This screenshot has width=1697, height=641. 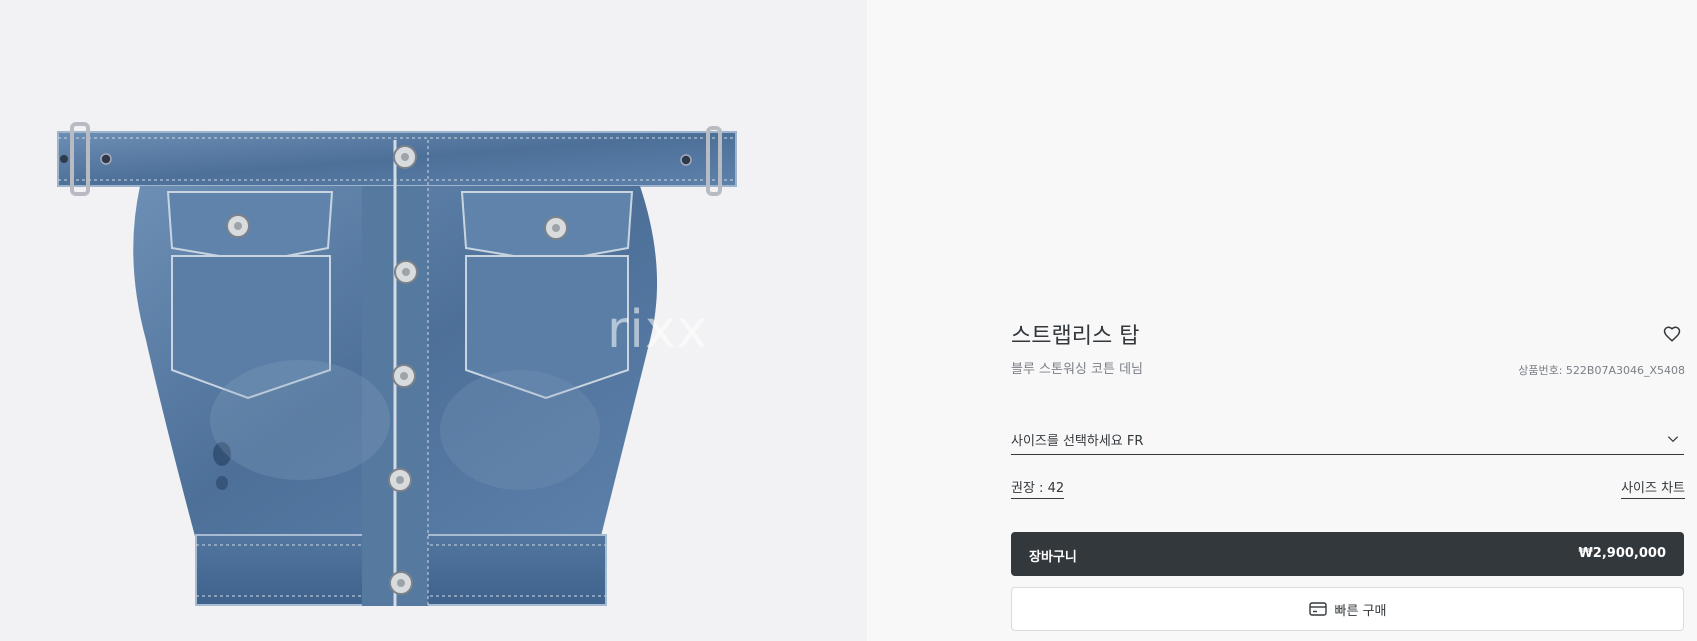 I want to click on add-to-cart-label: 장바구니, so click(x=1053, y=557).